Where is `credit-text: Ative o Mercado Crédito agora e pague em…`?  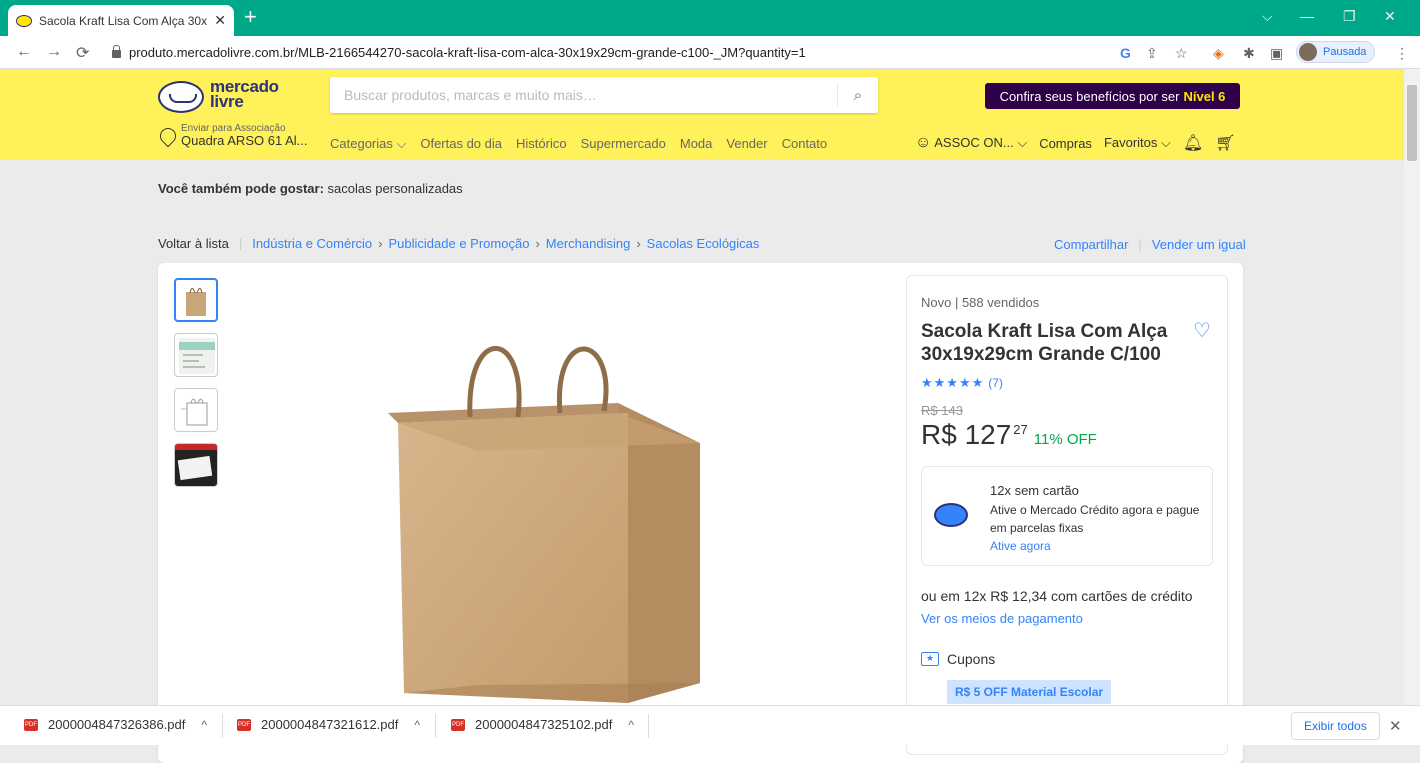
credit-text: Ative o Mercado Crédito agora e pague em… is located at coordinates (1095, 519).